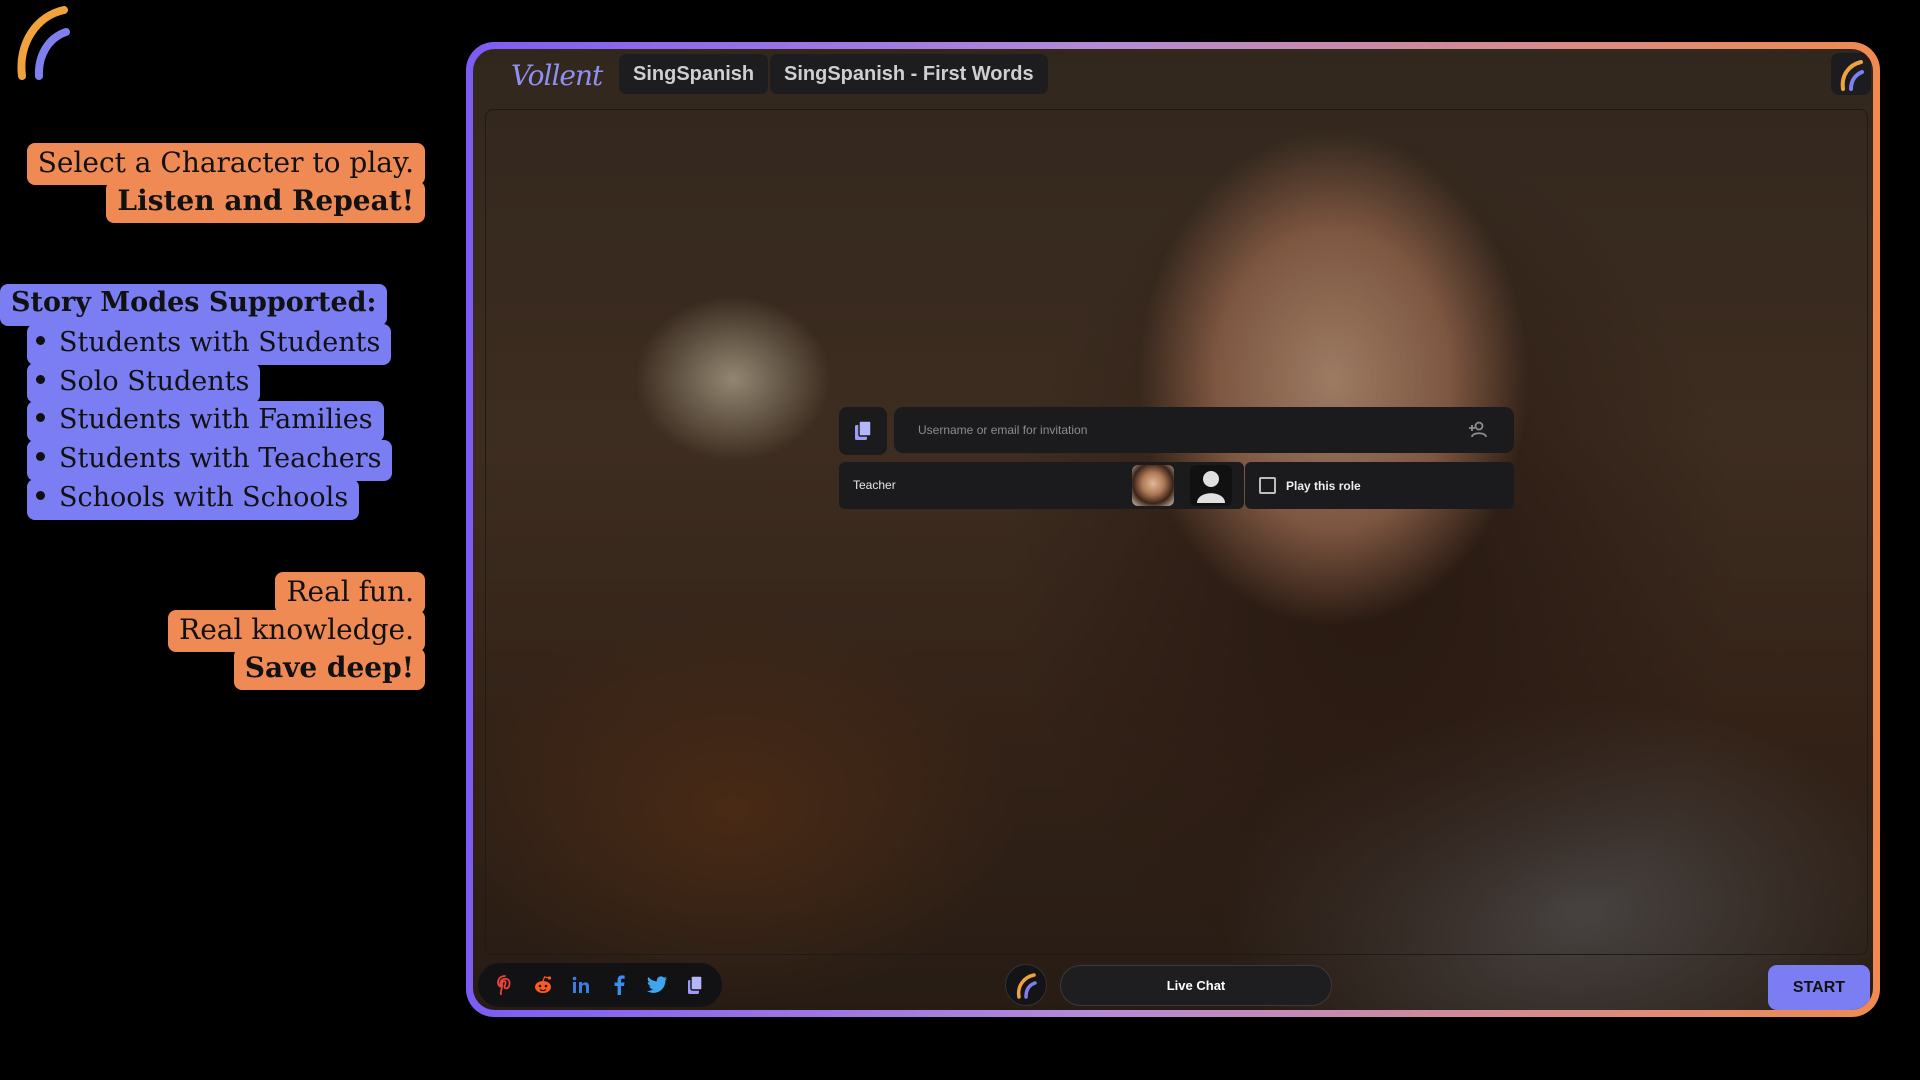 Image resolution: width=1920 pixels, height=1080 pixels. Describe the element at coordinates (209, 344) in the screenshot. I see `list-item: Students with Students` at that location.